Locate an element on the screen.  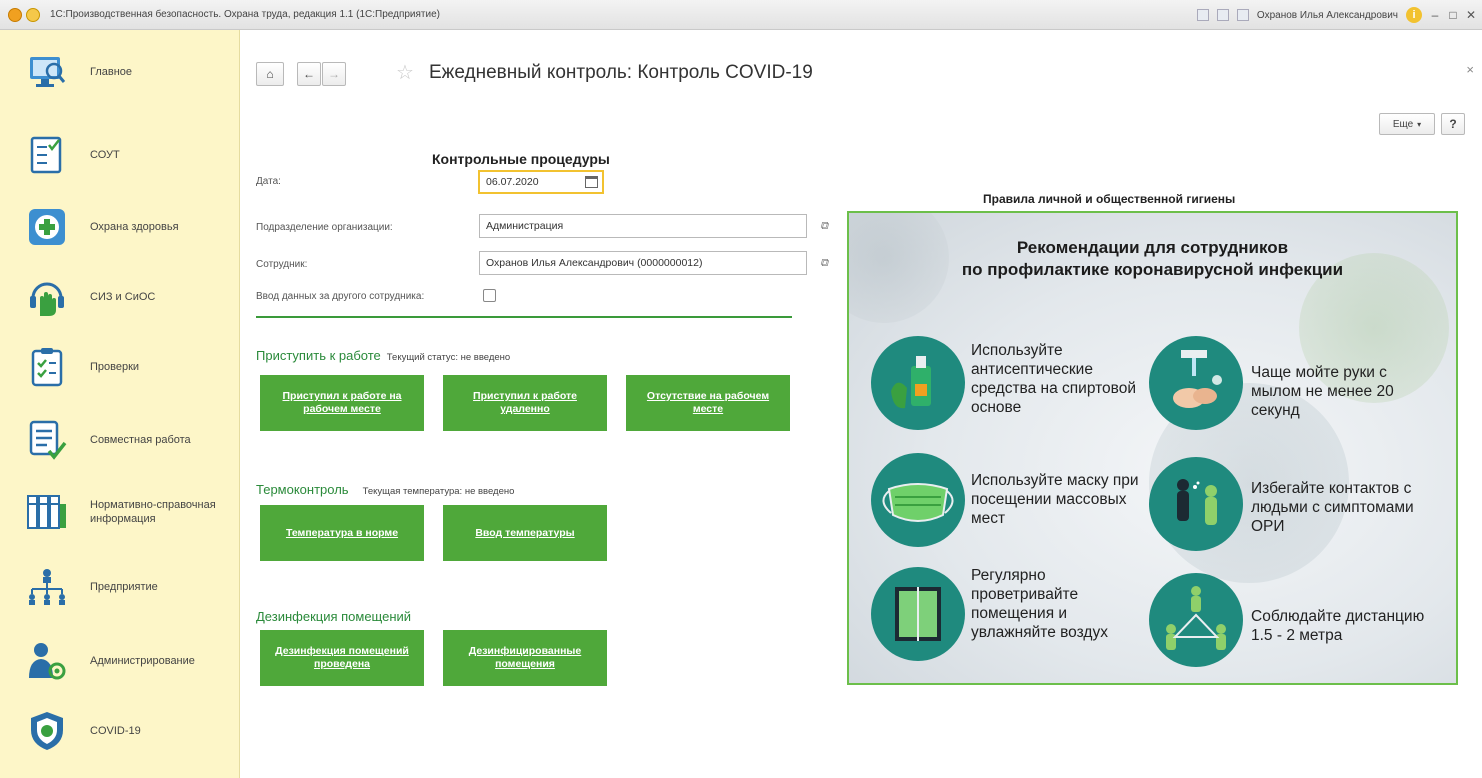
maximize-icon: □ is located at coordinates (1453, 15).